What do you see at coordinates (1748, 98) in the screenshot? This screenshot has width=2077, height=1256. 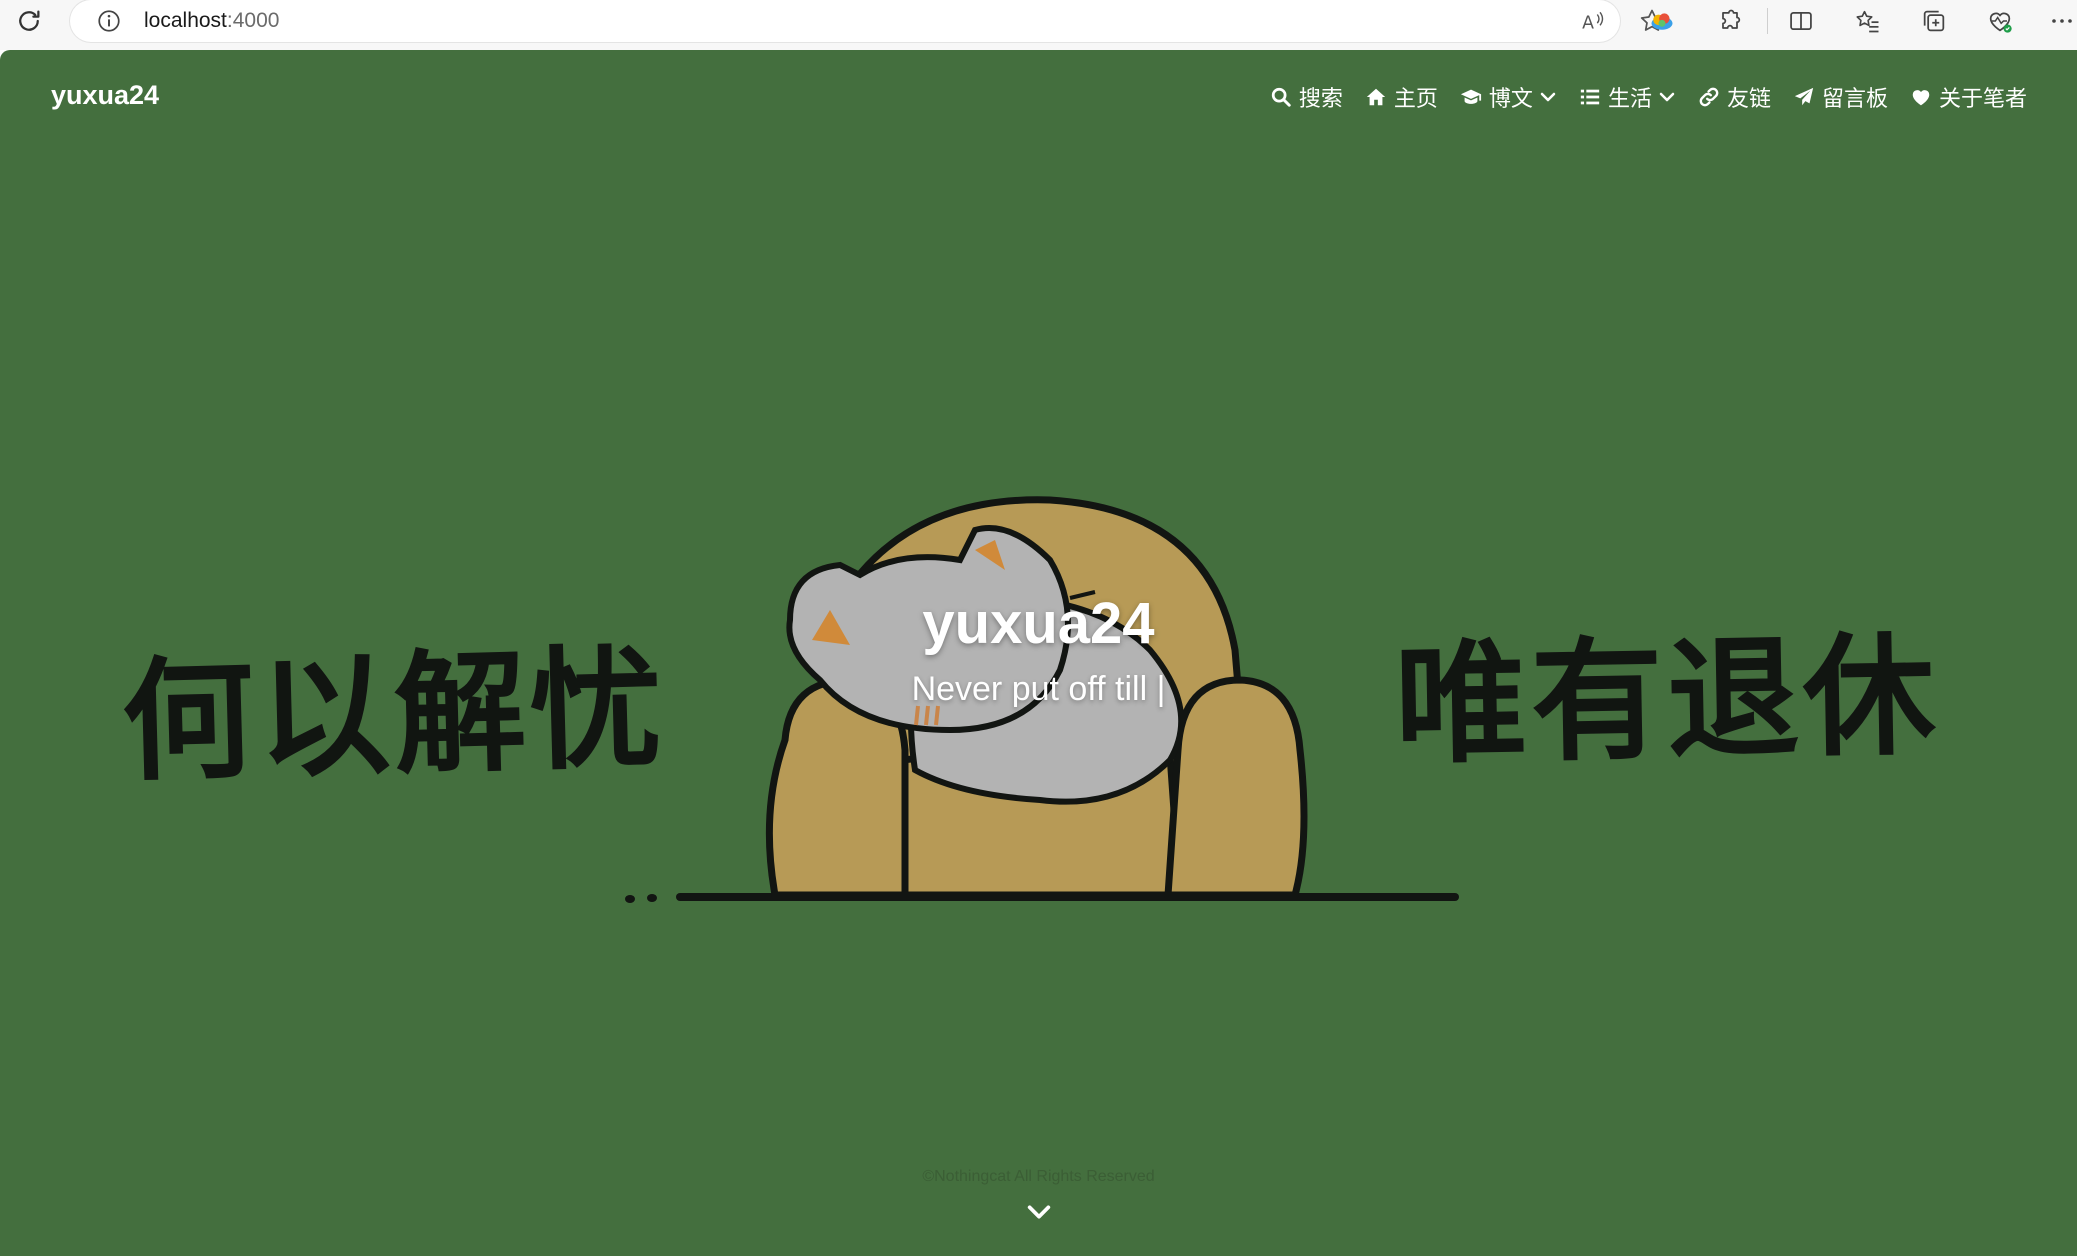 I see `nav-item-label: 友链` at bounding box center [1748, 98].